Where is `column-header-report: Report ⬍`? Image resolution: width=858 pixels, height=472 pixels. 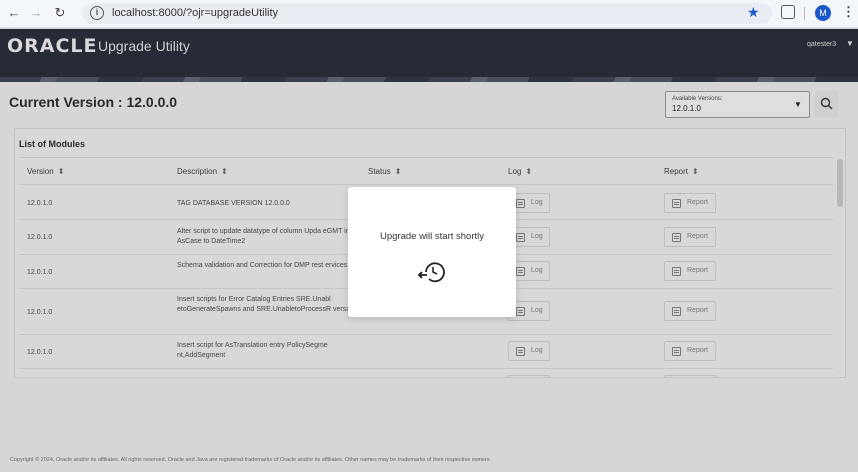 column-header-report: Report ⬍ is located at coordinates (681, 171).